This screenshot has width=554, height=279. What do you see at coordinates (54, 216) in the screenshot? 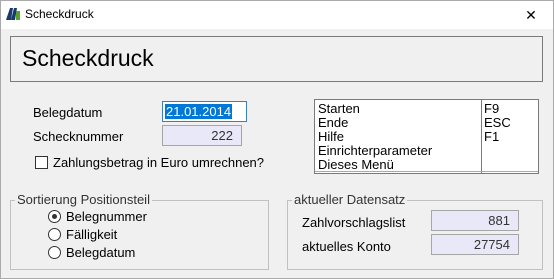
I see `radio-belegnummer` at bounding box center [54, 216].